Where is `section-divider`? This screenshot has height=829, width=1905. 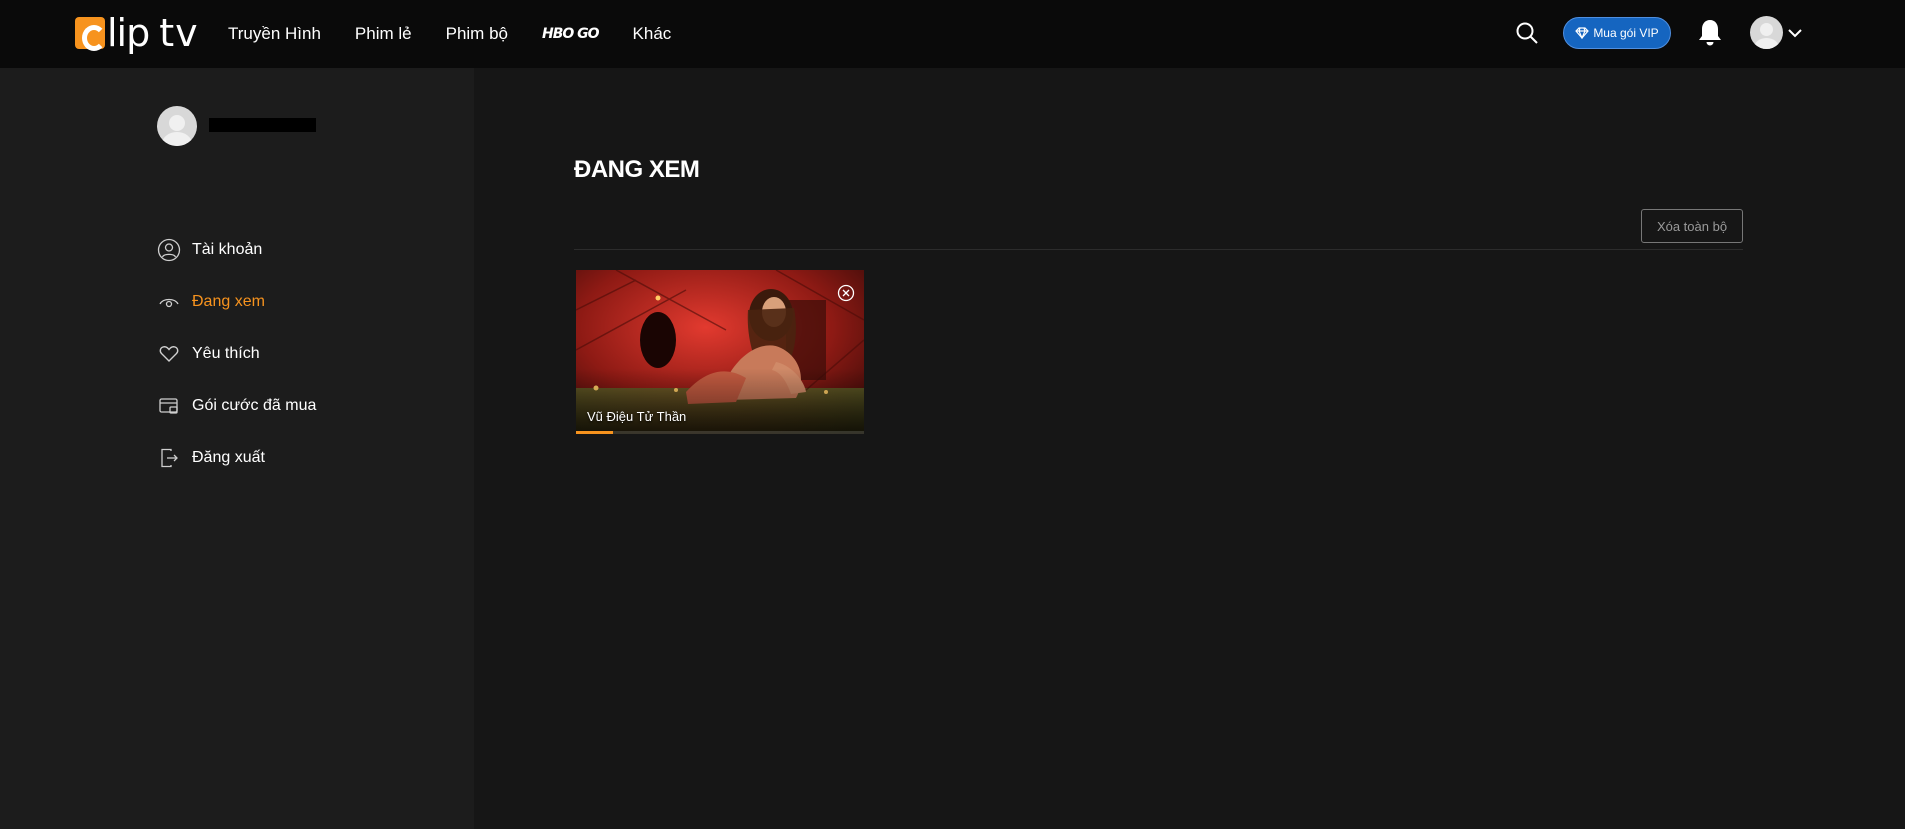 section-divider is located at coordinates (1158, 249).